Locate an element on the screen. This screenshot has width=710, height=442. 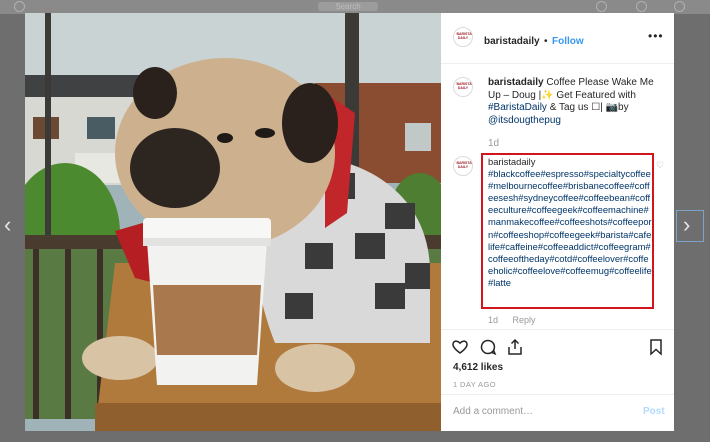
comment-avatar: BARISTA DAILY is located at coordinates (463, 166).